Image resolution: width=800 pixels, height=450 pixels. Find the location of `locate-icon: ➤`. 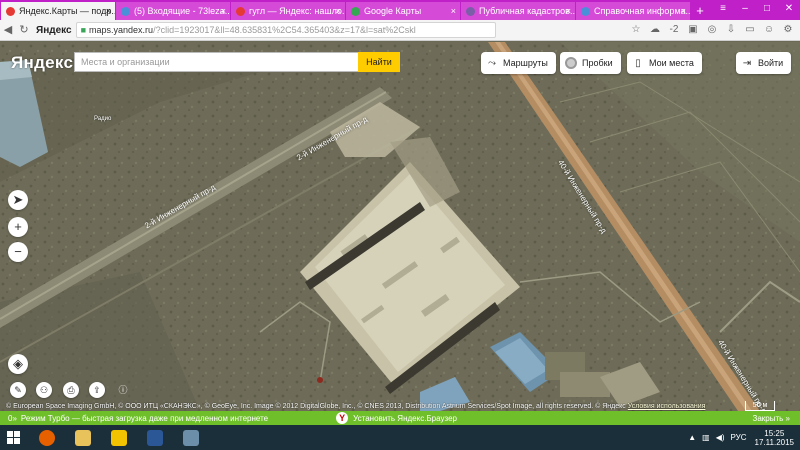

locate-icon: ➤ is located at coordinates (18, 200).